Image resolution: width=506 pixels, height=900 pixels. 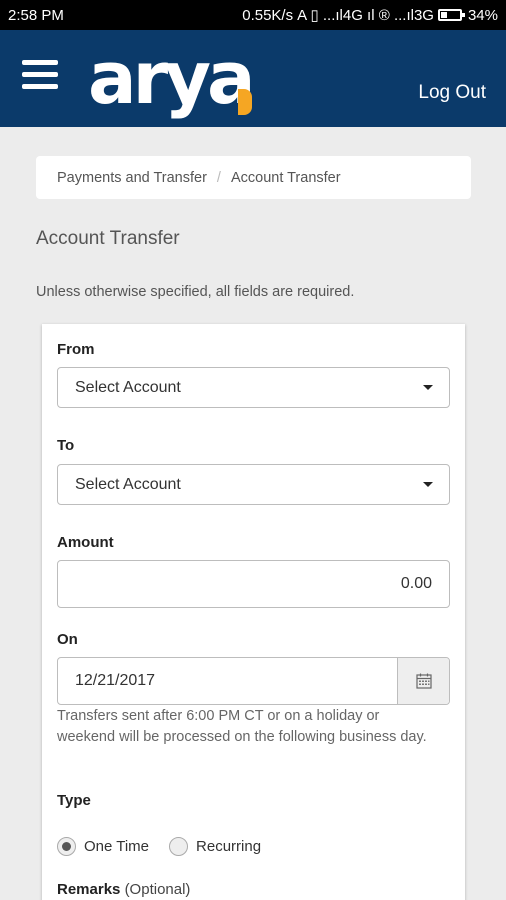 What do you see at coordinates (67, 639) in the screenshot?
I see `on-label: On` at bounding box center [67, 639].